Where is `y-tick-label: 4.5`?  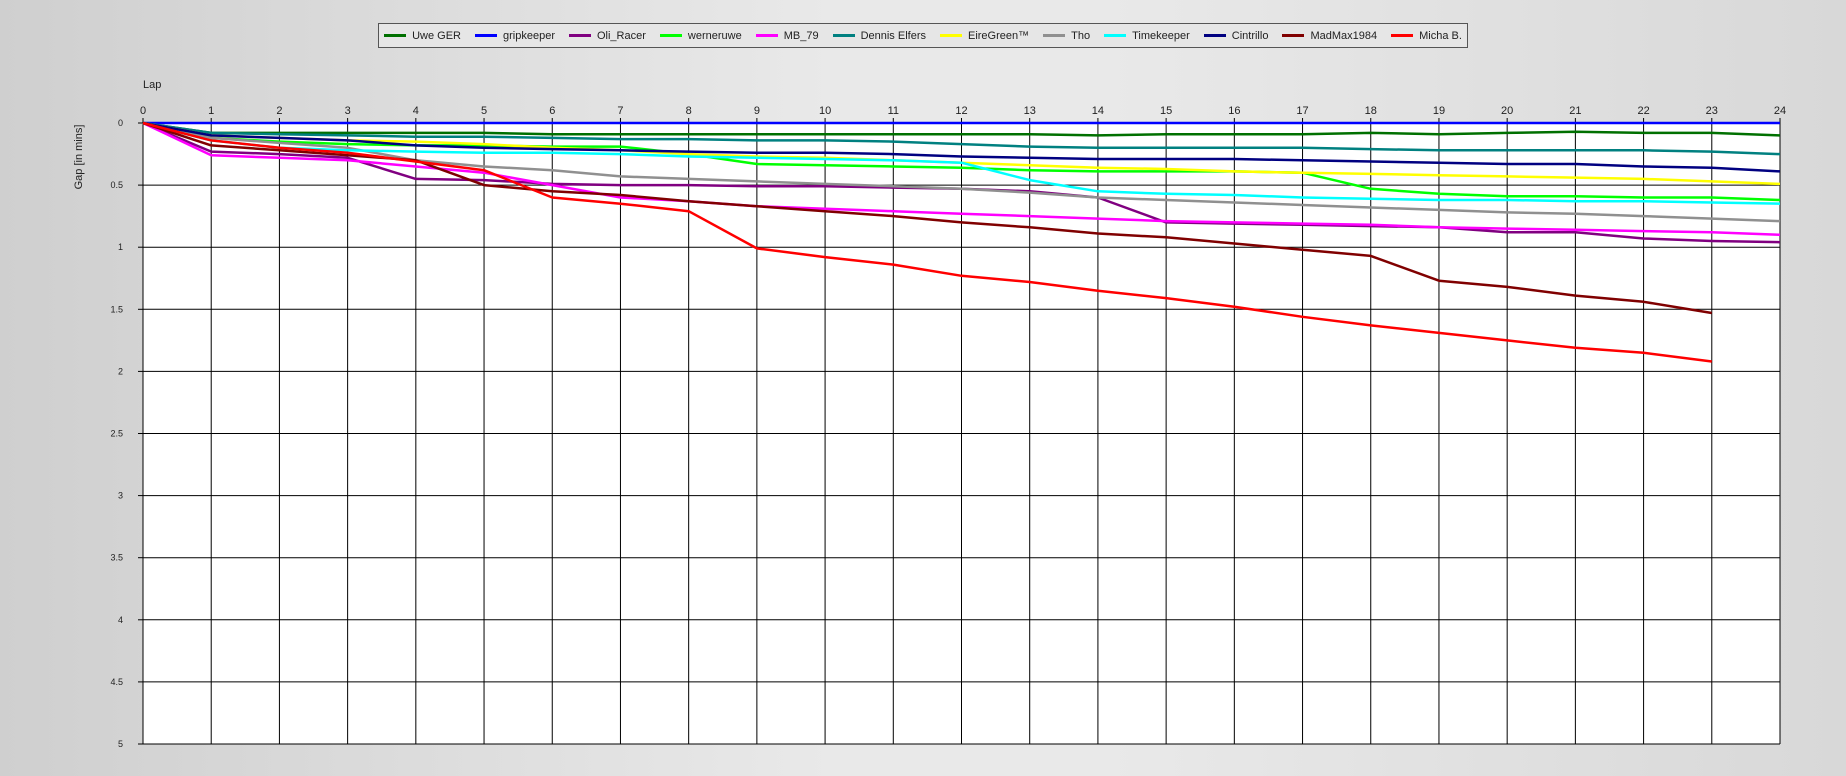
y-tick-label: 4.5 is located at coordinates (116, 682).